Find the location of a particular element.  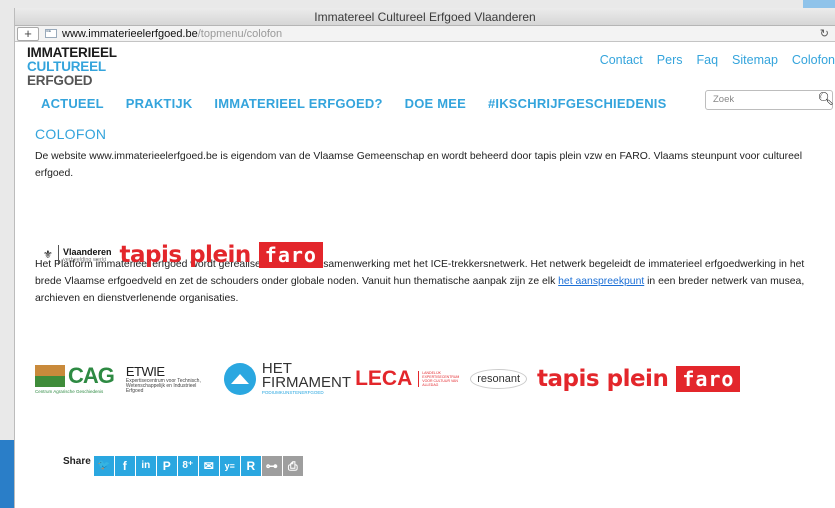

facebook-share-button: f is located at coordinates (124, 466).